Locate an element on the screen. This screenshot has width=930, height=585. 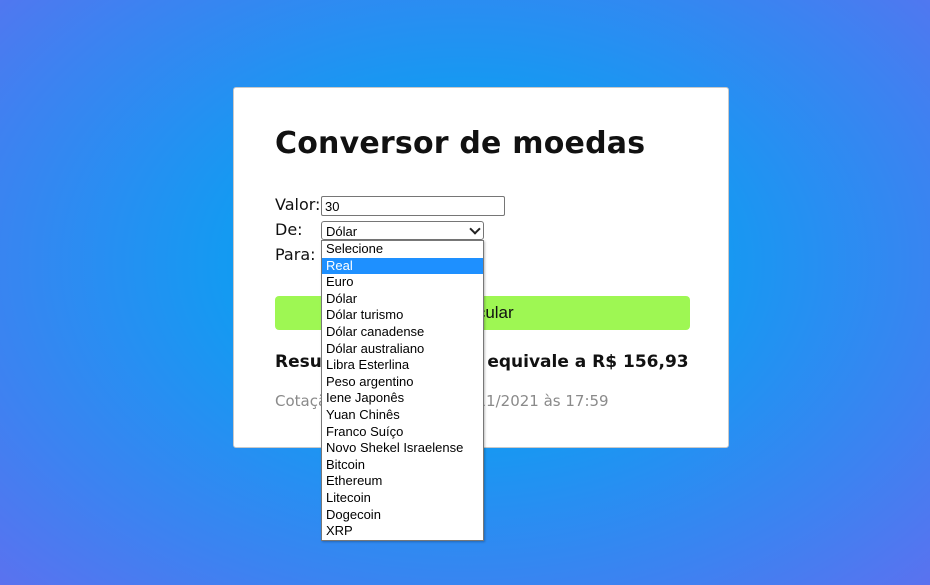
dropdown-option: Dólar canadense is located at coordinates (402, 332).